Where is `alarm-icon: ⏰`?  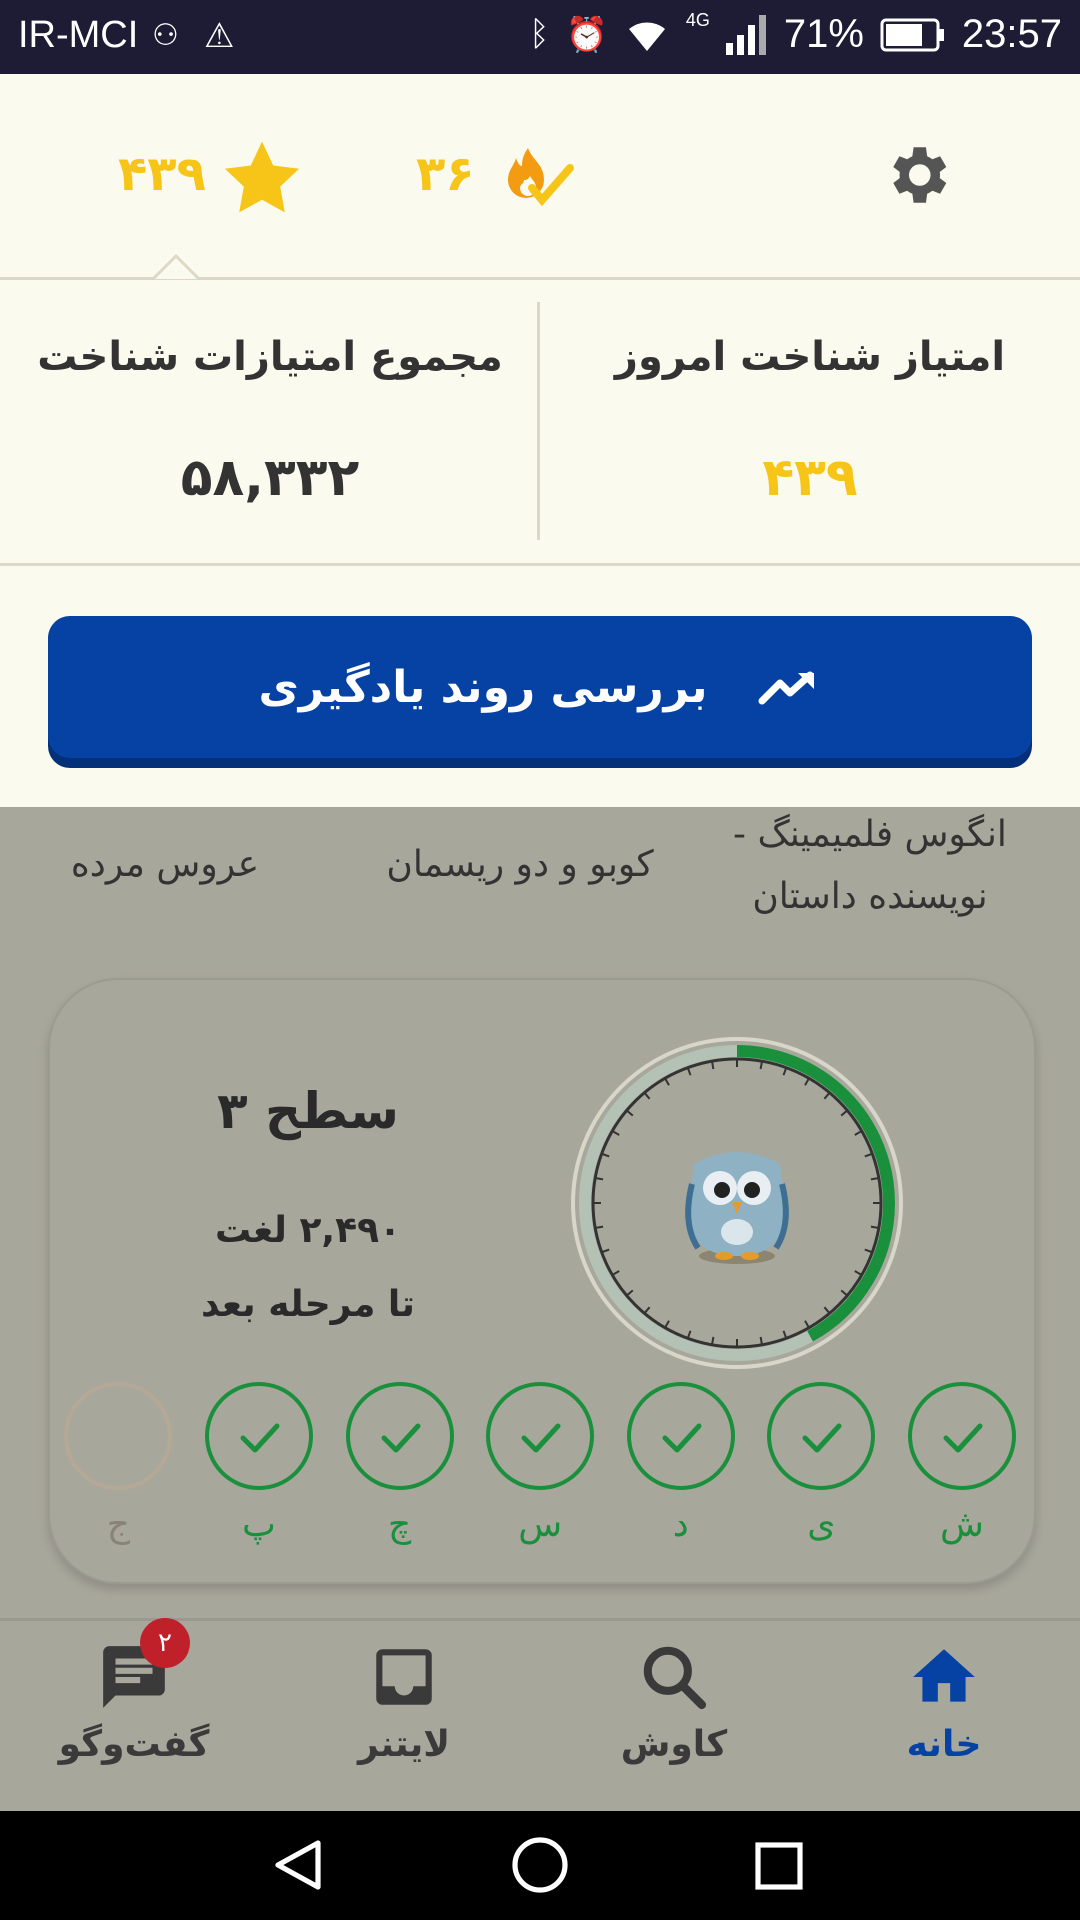 alarm-icon: ⏰ is located at coordinates (586, 34).